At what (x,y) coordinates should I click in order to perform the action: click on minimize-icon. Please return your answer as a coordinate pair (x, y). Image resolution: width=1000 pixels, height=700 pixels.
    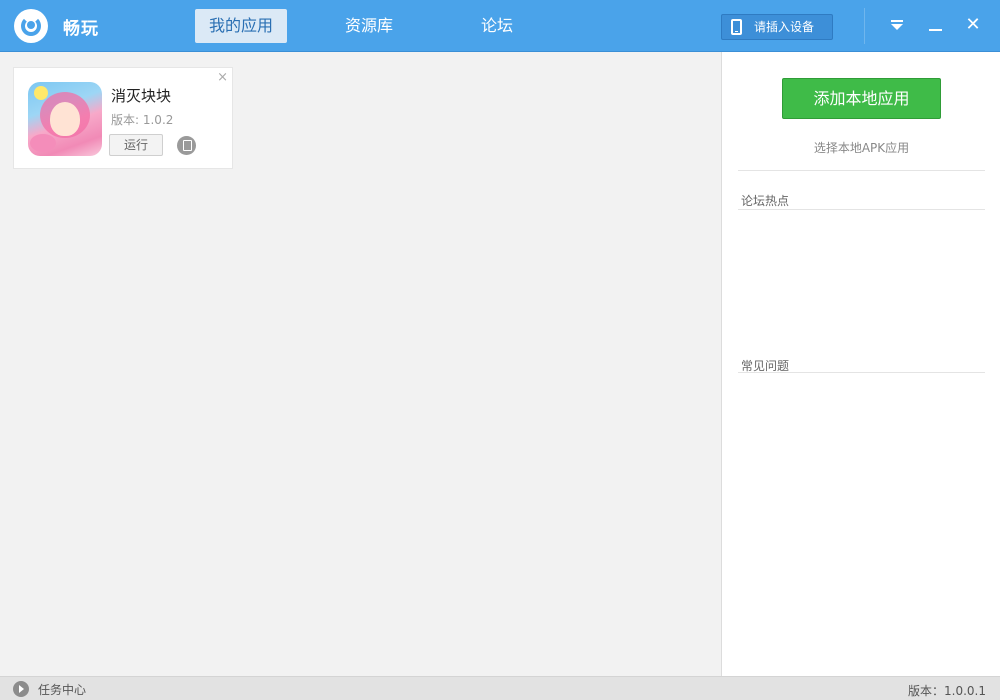
    Looking at the image, I should click on (936, 25).